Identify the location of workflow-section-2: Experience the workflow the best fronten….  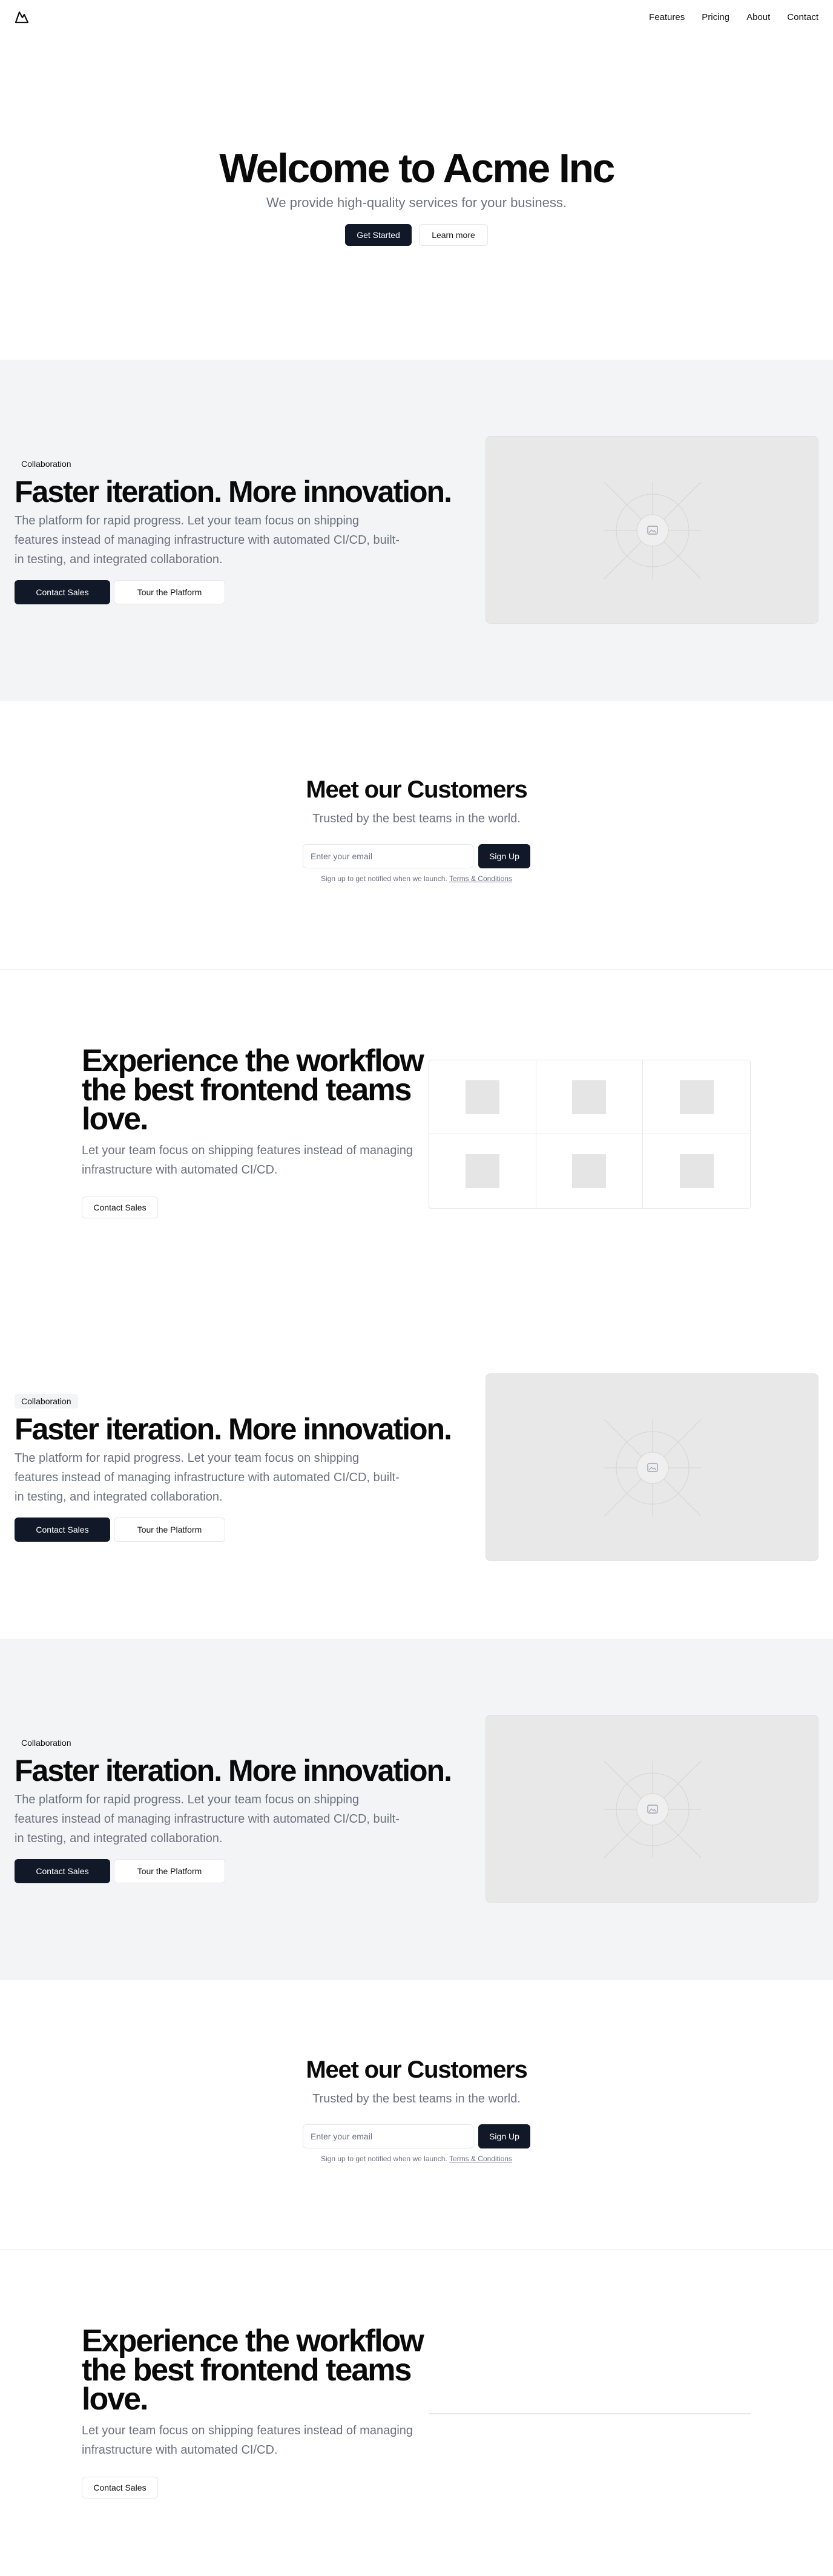
(416, 2413).